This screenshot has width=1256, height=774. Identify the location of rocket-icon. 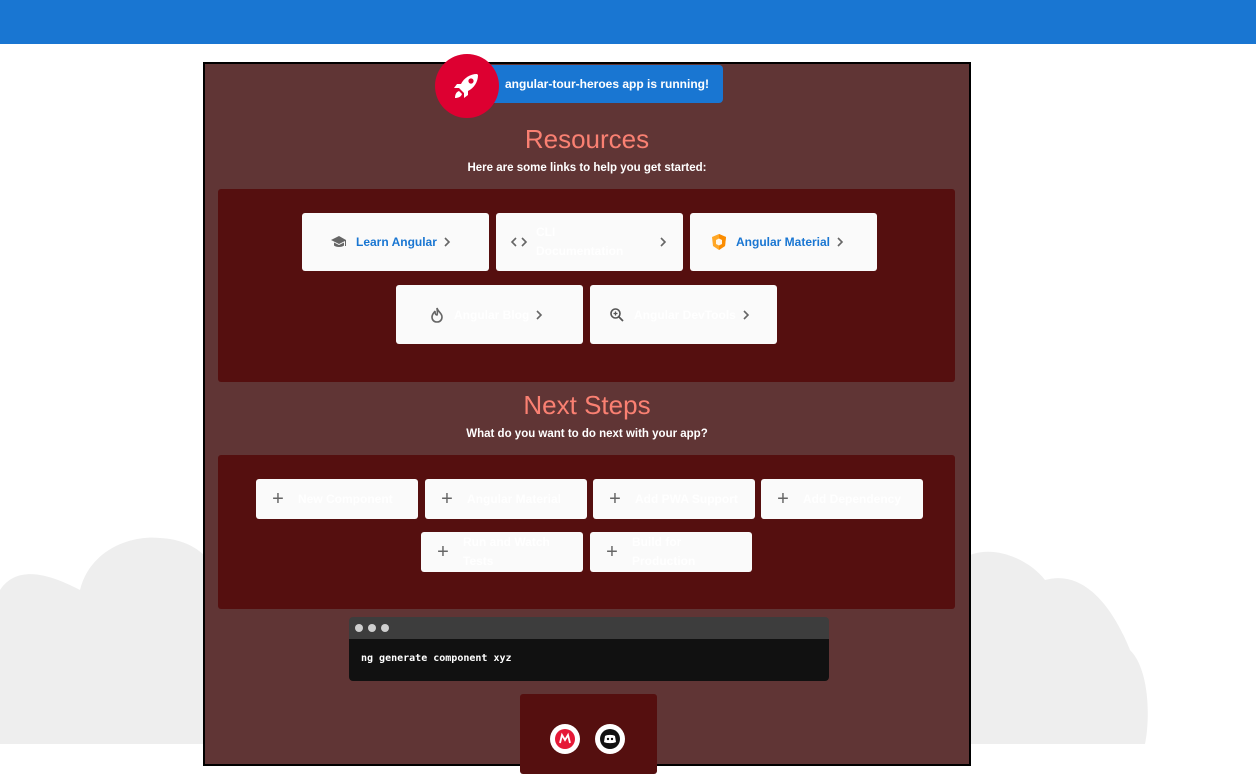
(466, 86).